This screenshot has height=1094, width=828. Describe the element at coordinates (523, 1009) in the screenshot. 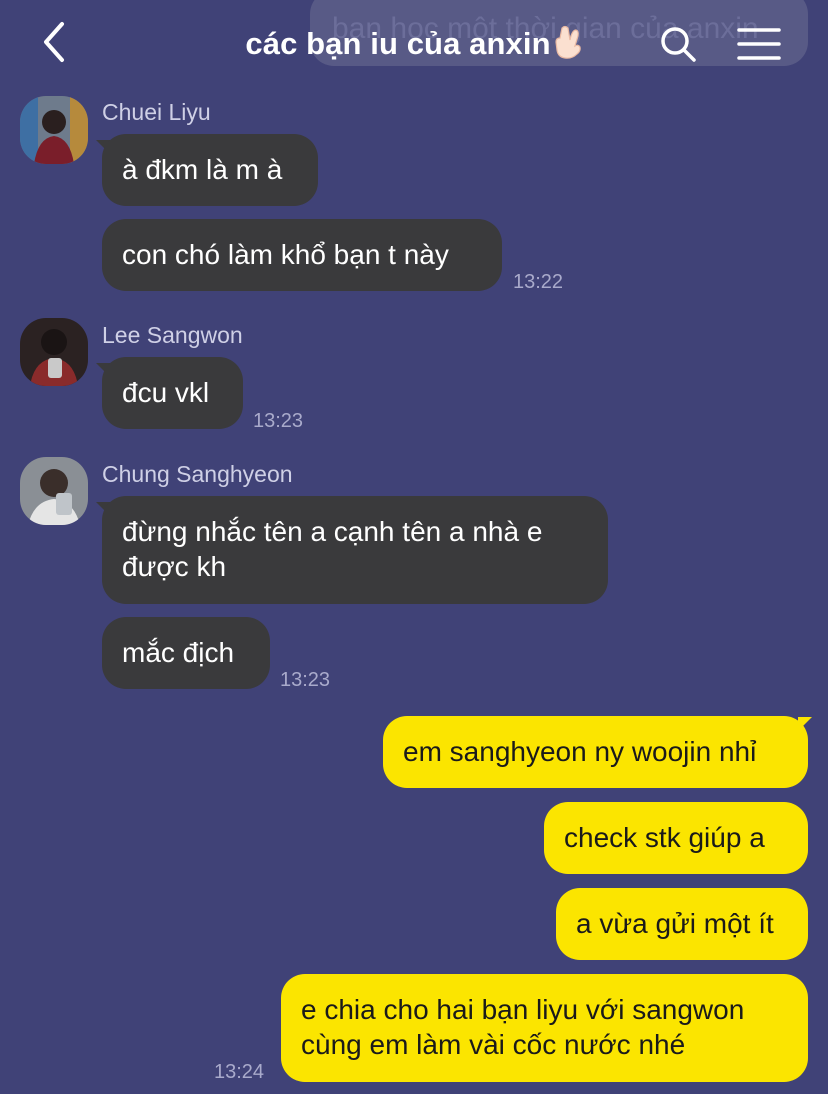

I see `message-line: e chia cho hai bạn liyu với sangwon` at that location.